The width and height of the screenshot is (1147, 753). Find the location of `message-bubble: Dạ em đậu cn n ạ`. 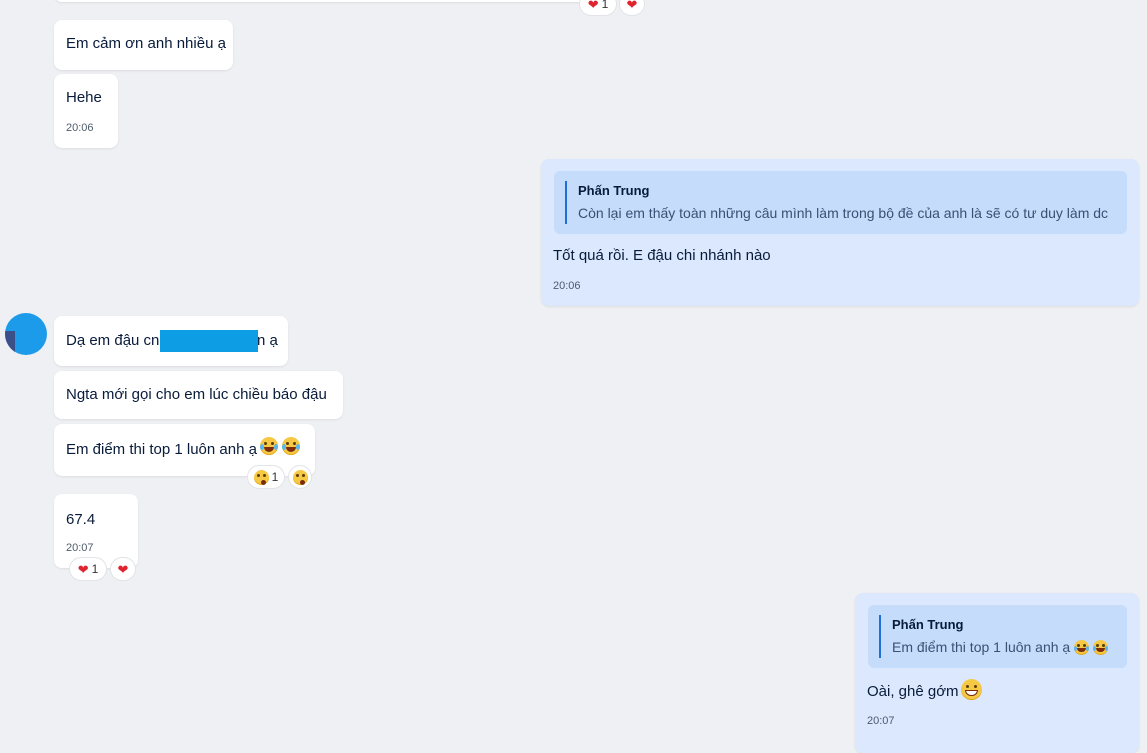

message-bubble: Dạ em đậu cn n ạ is located at coordinates (171, 341).